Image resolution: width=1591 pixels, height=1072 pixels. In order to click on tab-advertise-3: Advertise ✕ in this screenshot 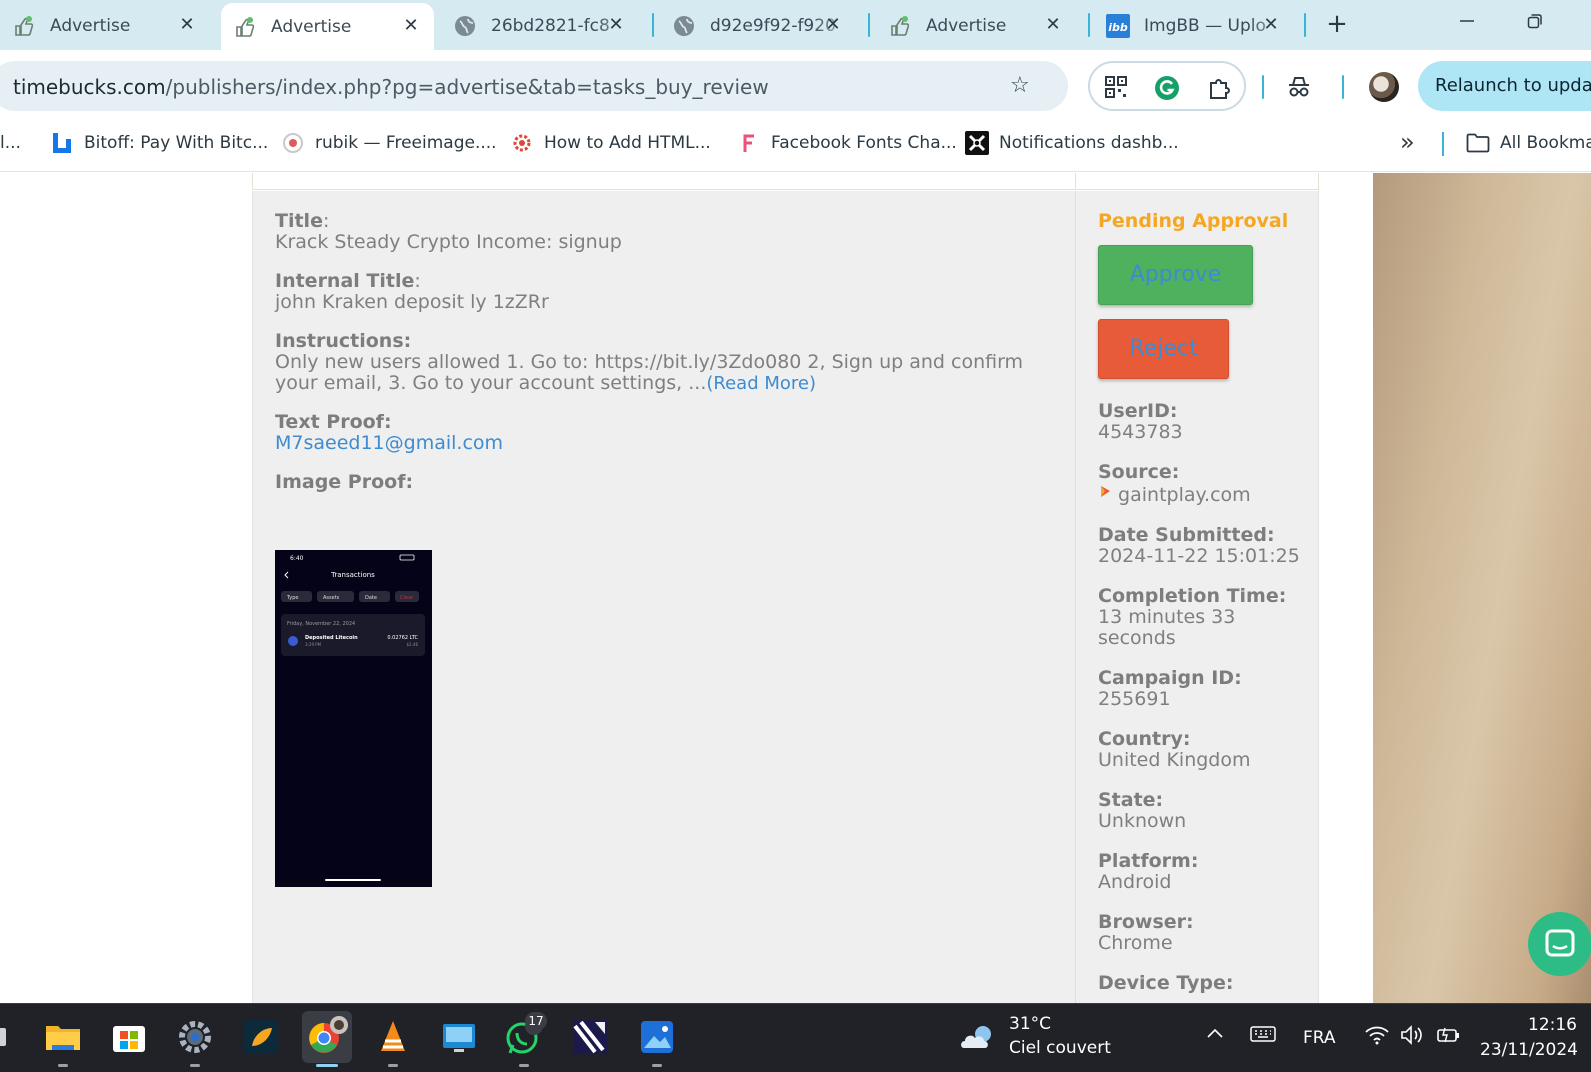, I will do `click(976, 26)`.